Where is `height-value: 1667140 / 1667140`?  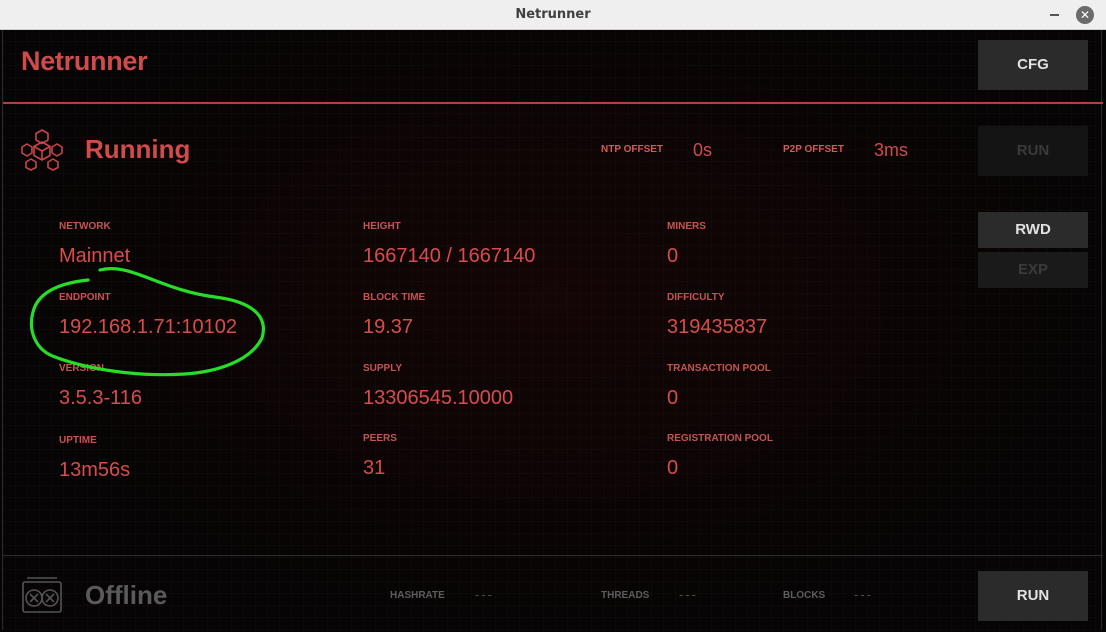 height-value: 1667140 / 1667140 is located at coordinates (449, 256).